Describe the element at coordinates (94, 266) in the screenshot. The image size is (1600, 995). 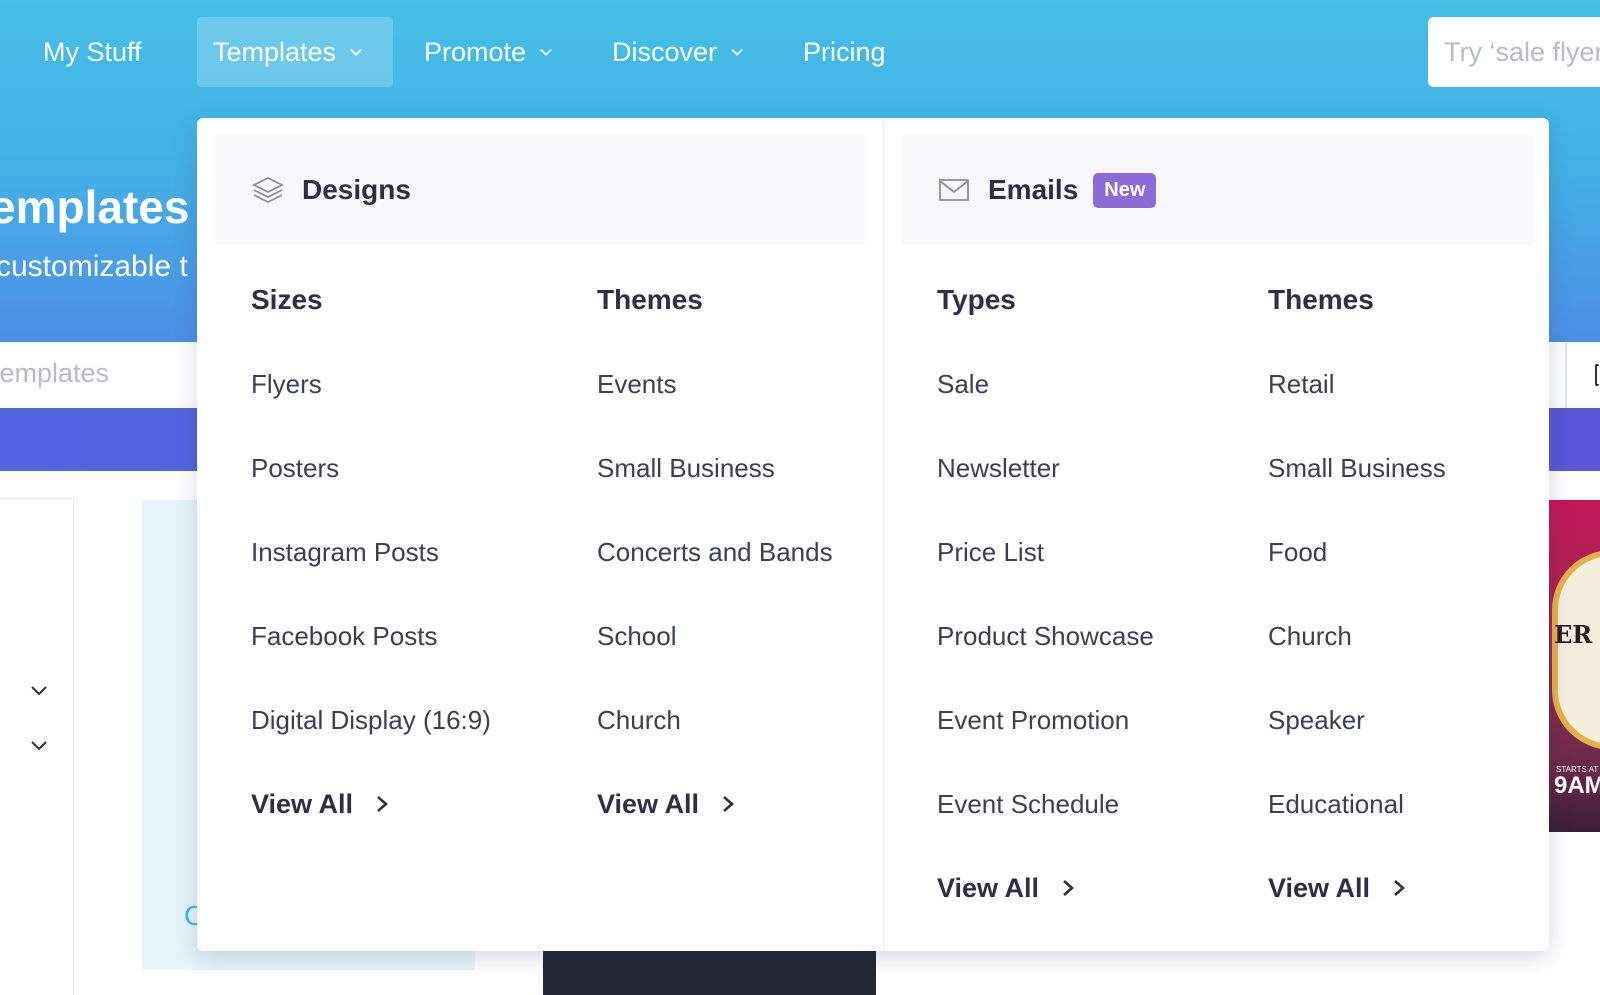
I see `page-subtitle: customizable t` at that location.